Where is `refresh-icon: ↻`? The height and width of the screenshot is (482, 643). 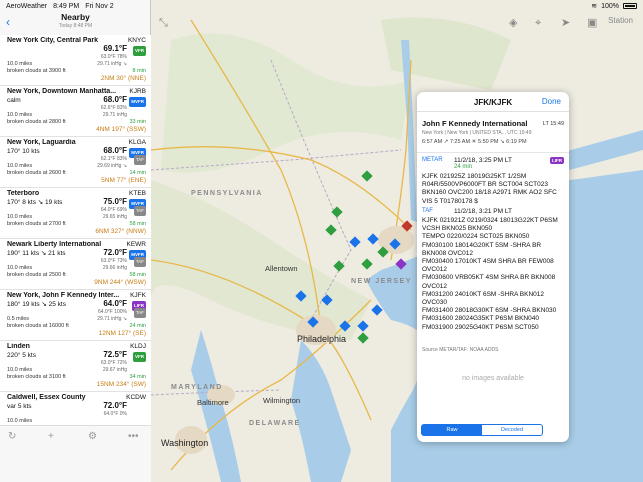
refresh-icon: ↻ is located at coordinates (12, 437).